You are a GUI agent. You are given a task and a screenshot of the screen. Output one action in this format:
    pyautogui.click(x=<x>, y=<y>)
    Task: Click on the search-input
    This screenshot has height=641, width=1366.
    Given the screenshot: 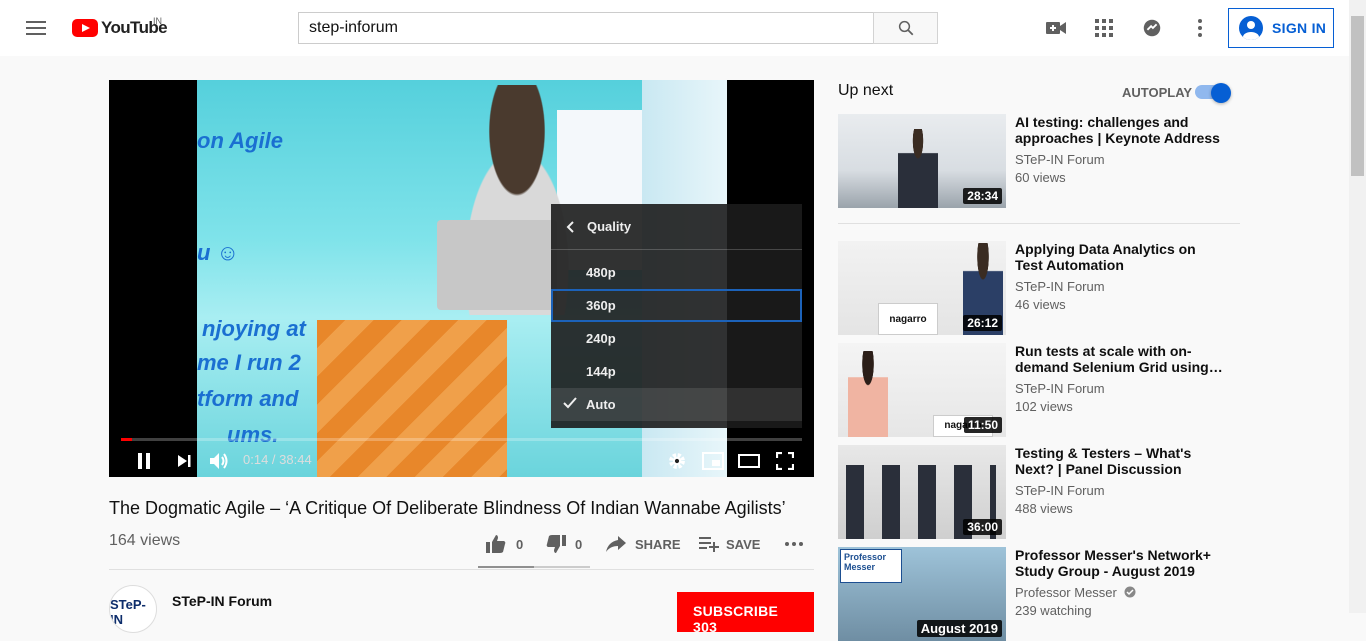 What is the action you would take?
    pyautogui.click(x=586, y=28)
    